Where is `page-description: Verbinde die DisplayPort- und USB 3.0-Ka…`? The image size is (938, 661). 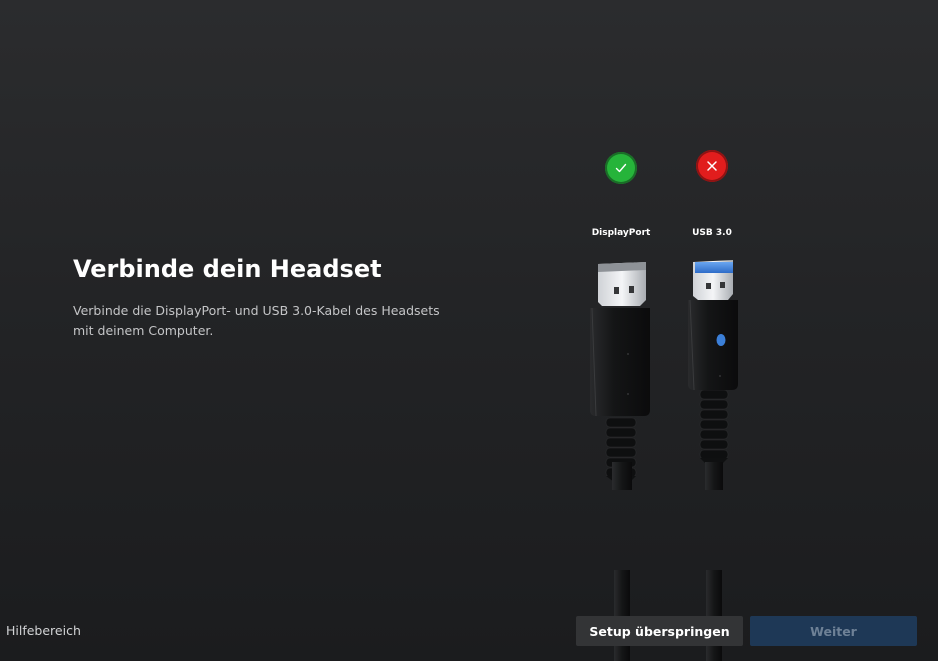 page-description: Verbinde die DisplayPort- und USB 3.0-Ka… is located at coordinates (256, 320).